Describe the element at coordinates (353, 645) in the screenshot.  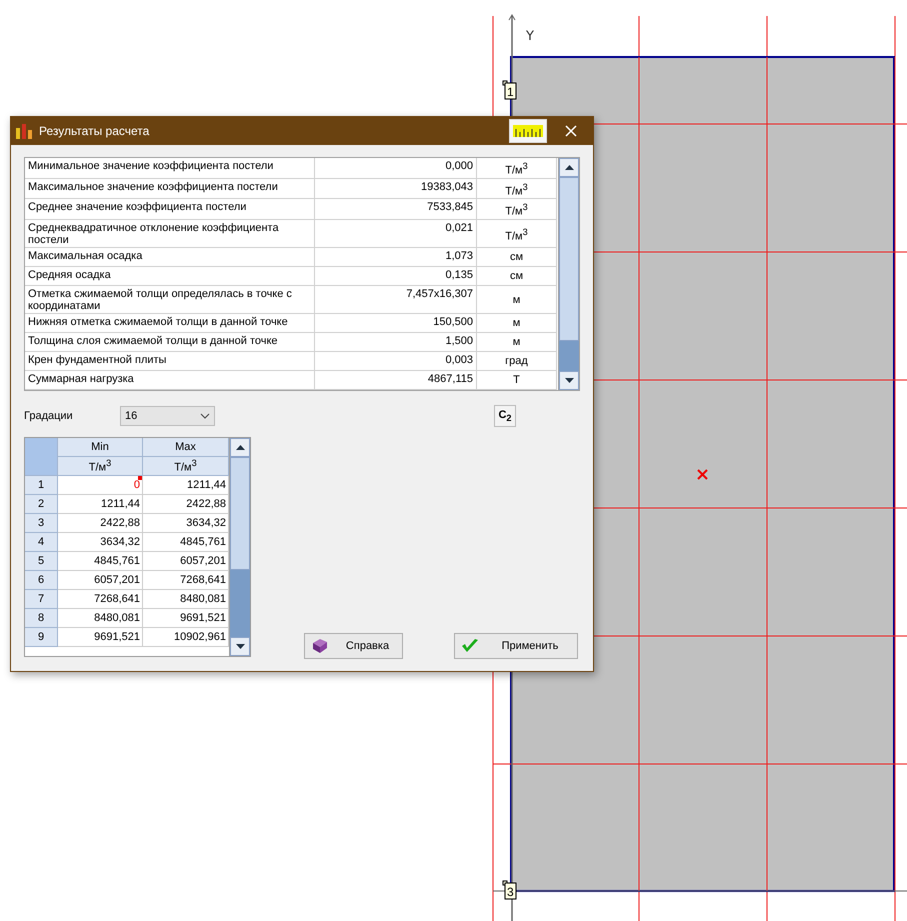
I see `help-button: Справка` at that location.